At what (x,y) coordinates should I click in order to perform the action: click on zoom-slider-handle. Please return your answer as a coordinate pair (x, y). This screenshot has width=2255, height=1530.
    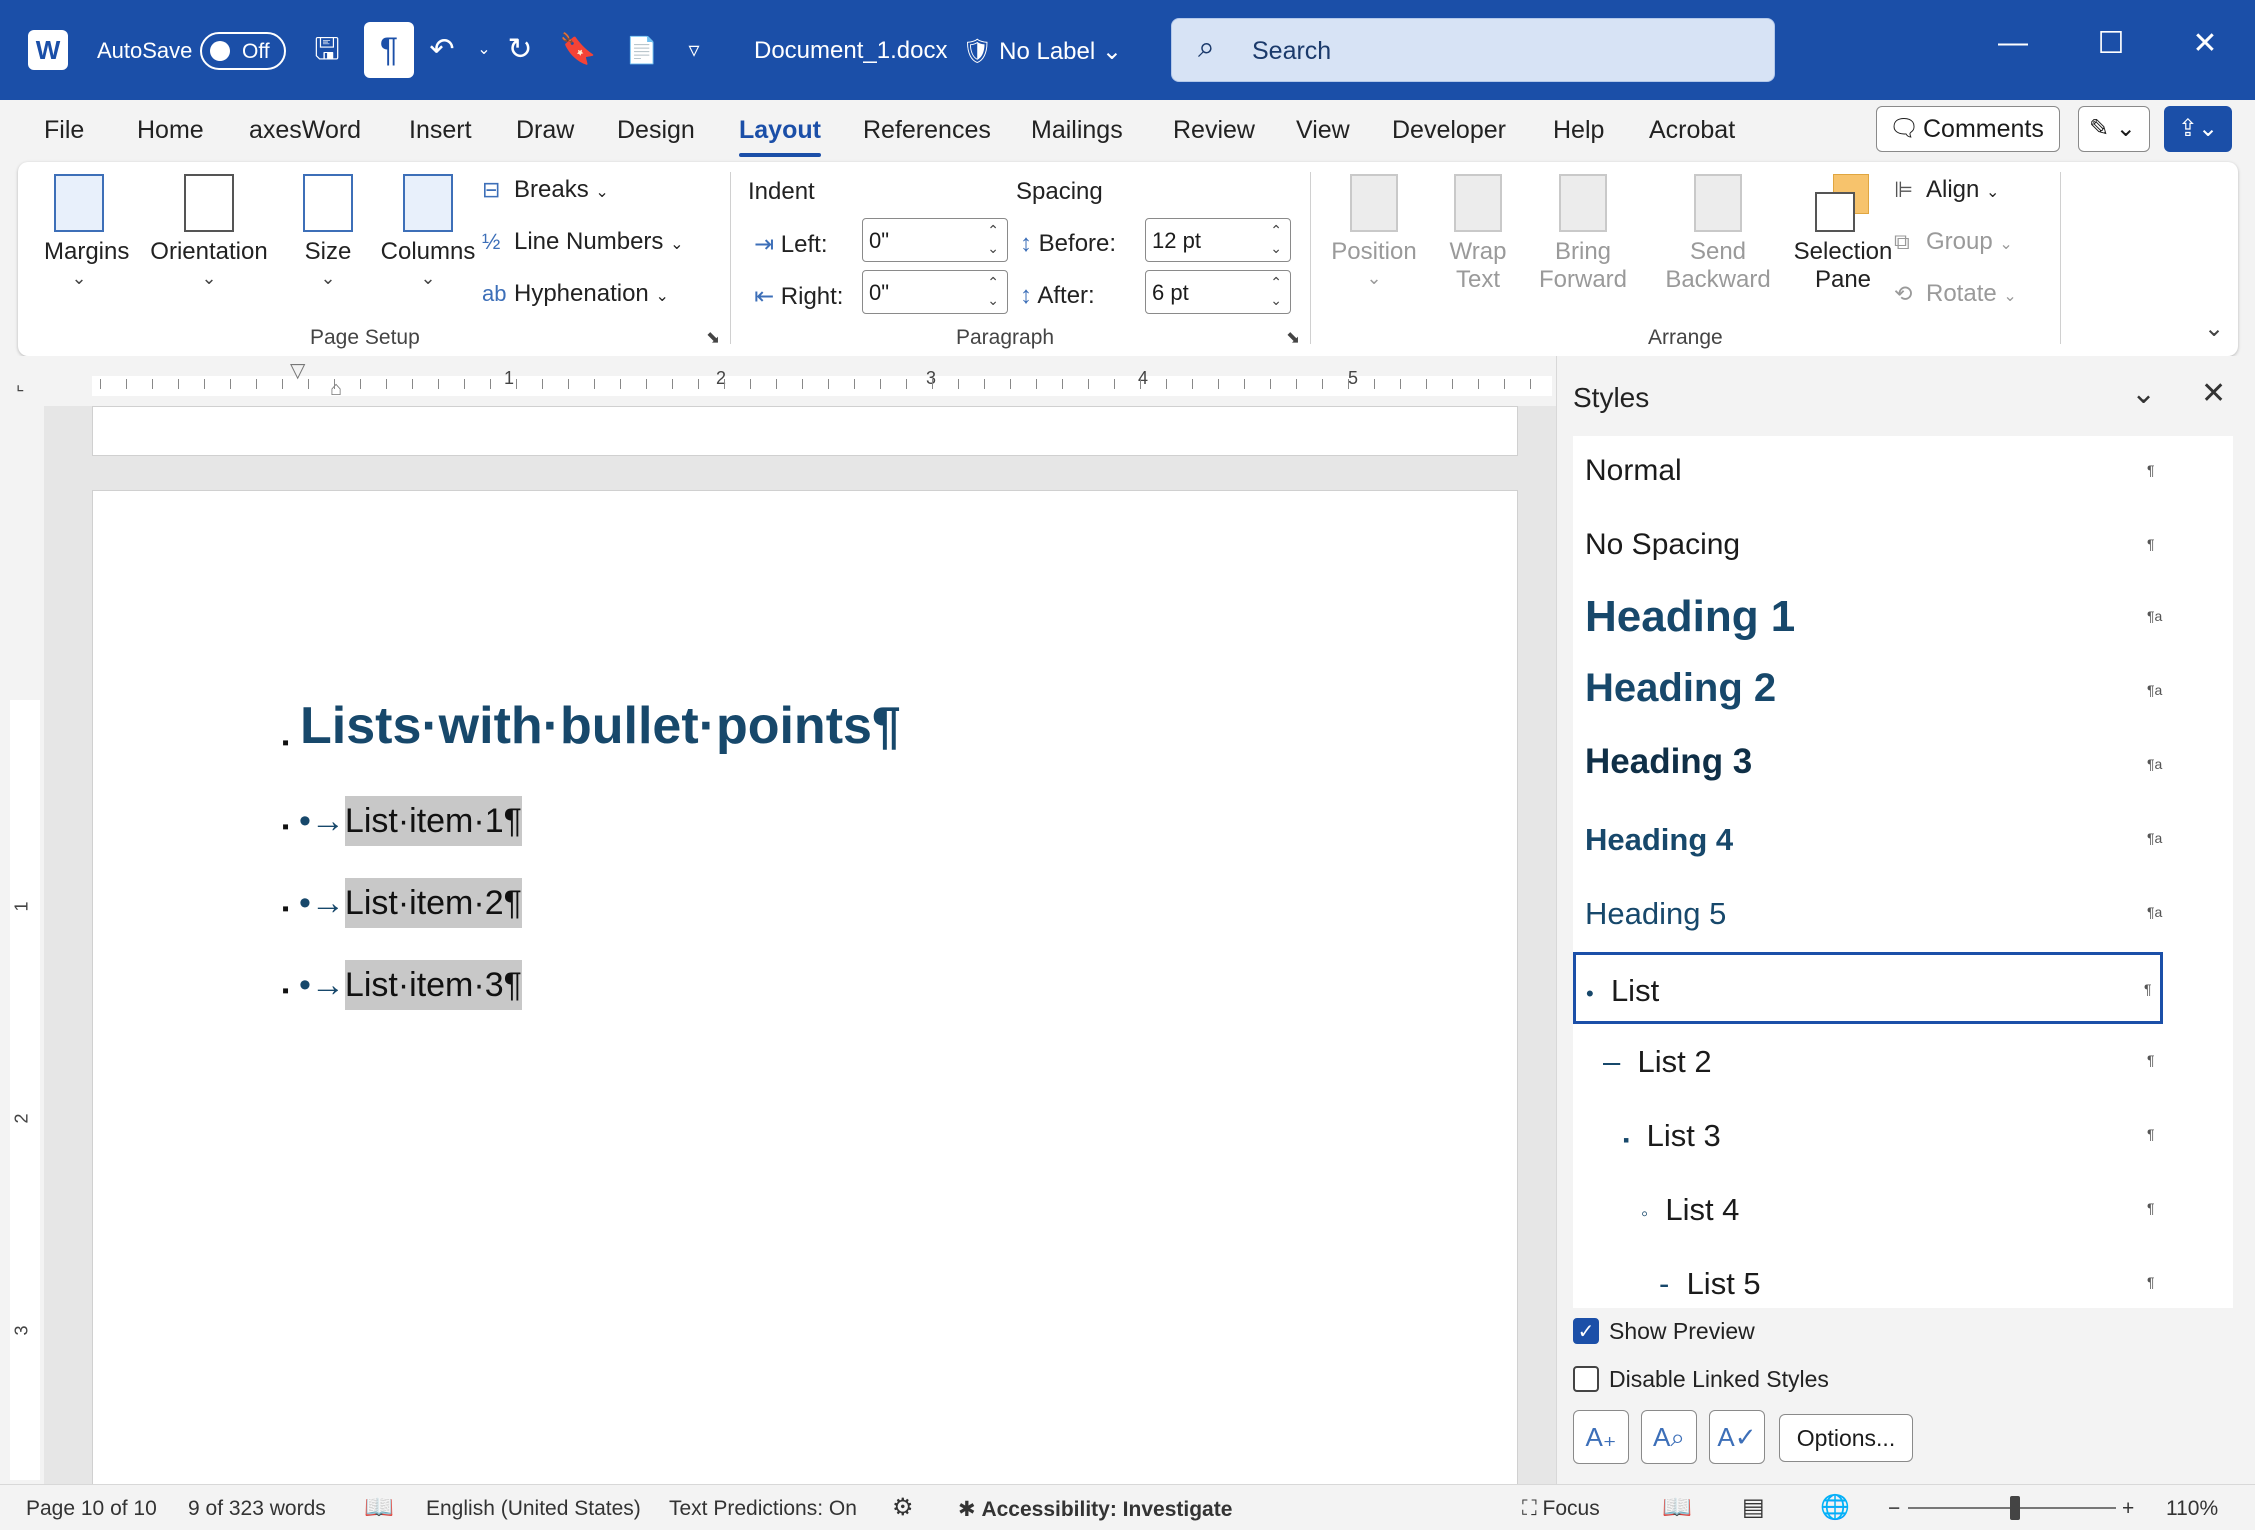
    Looking at the image, I should click on (2015, 1508).